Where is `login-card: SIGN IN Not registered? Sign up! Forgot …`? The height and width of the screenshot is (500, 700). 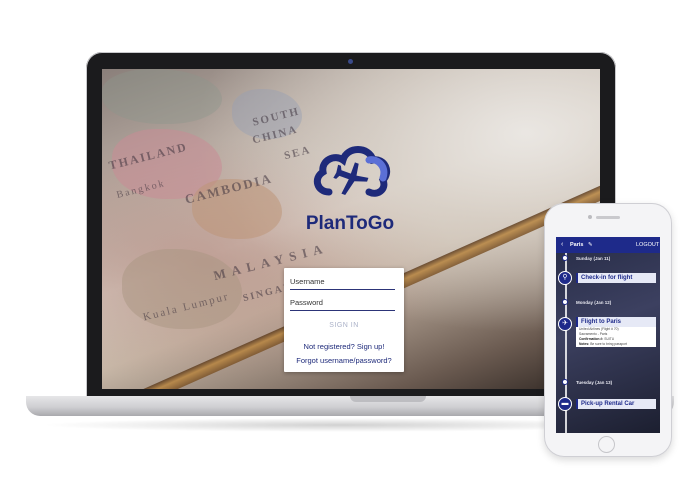 login-card: SIGN IN Not registered? Sign up! Forgot … is located at coordinates (344, 320).